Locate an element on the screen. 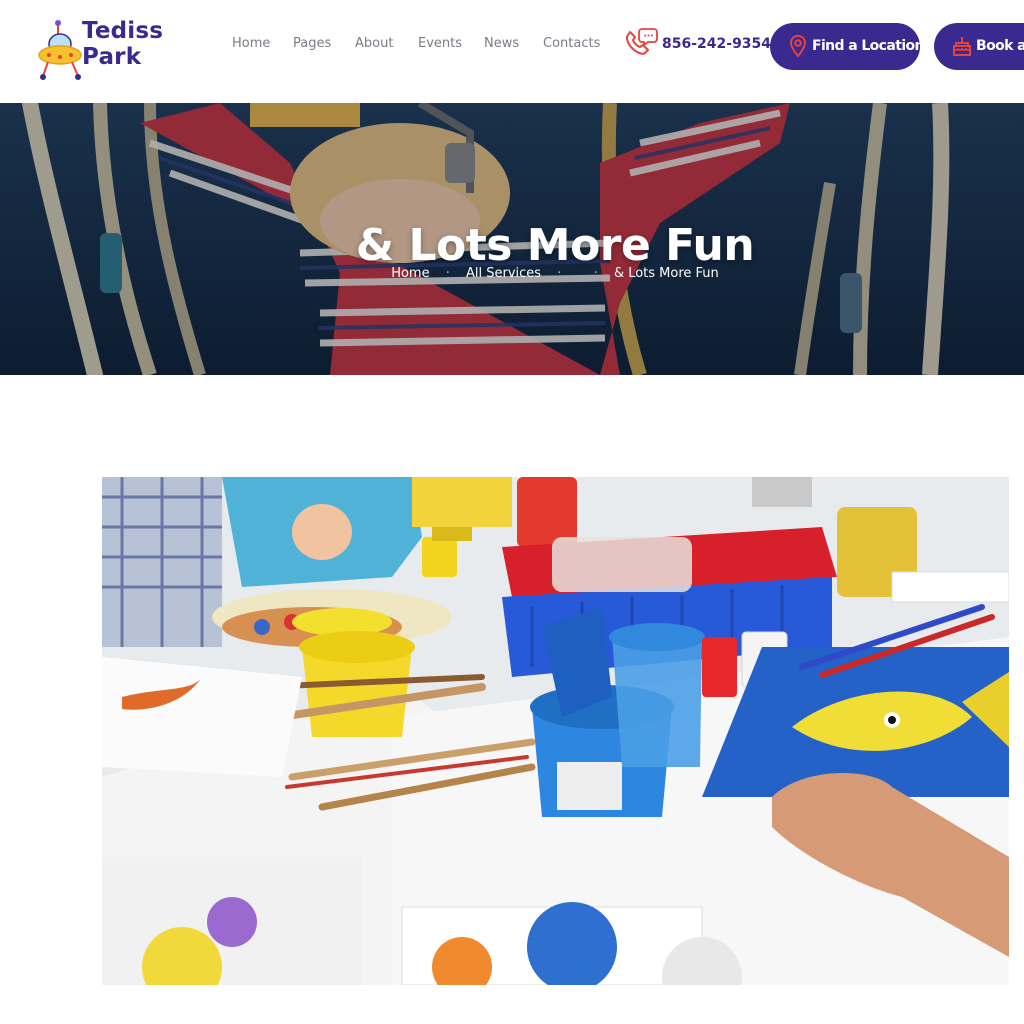 This screenshot has width=1024, height=1024. cake-icon is located at coordinates (962, 46).